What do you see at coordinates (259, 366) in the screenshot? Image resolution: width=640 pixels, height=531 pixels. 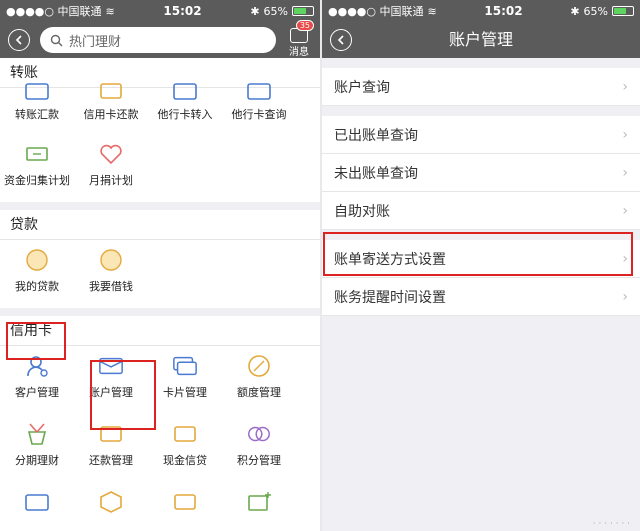 I see `percent-icon` at bounding box center [259, 366].